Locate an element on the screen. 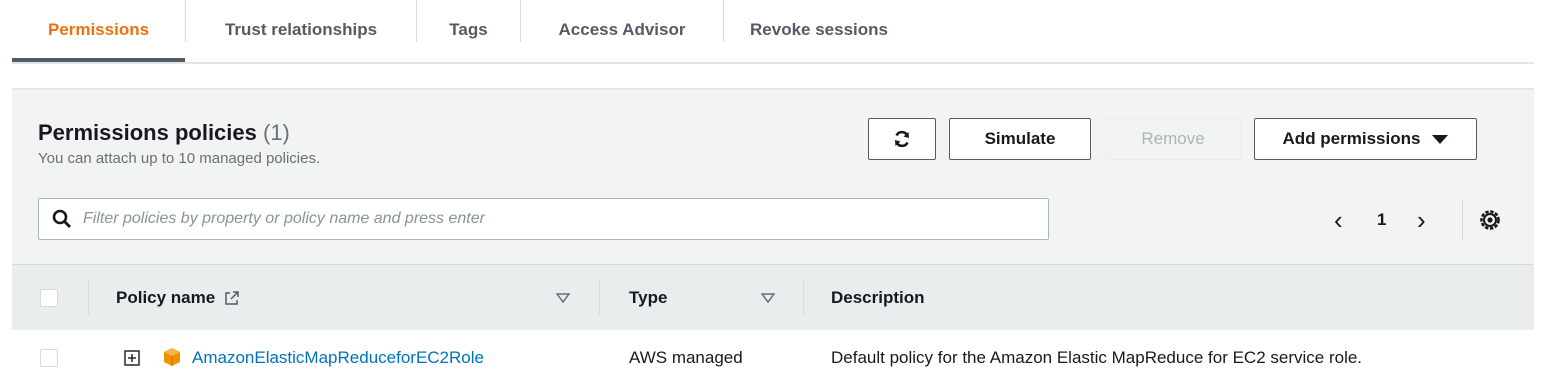 The width and height of the screenshot is (1545, 386). page-title: Permissions policies (1) is located at coordinates (179, 133).